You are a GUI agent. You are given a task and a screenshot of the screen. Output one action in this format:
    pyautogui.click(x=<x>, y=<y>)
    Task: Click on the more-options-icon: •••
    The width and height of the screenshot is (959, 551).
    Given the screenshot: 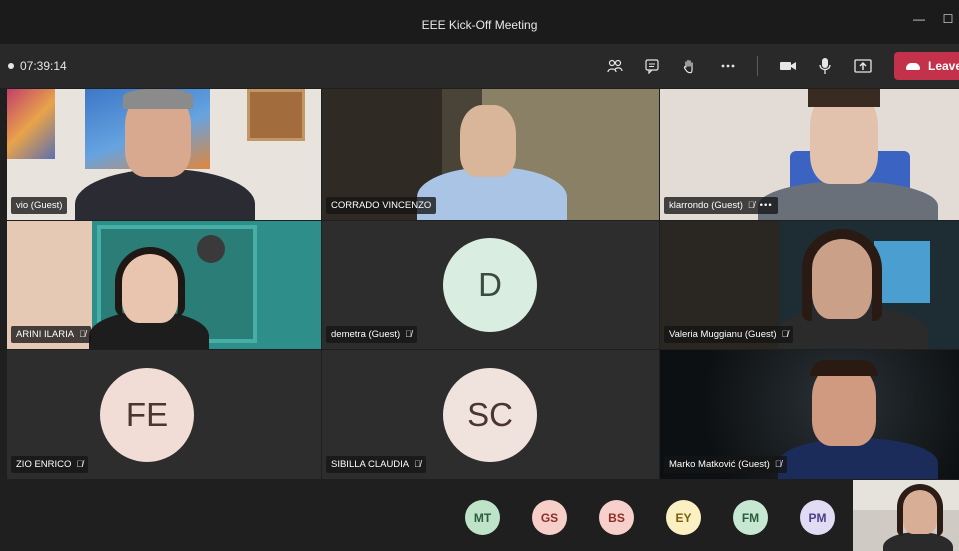 What is the action you would take?
    pyautogui.click(x=766, y=205)
    